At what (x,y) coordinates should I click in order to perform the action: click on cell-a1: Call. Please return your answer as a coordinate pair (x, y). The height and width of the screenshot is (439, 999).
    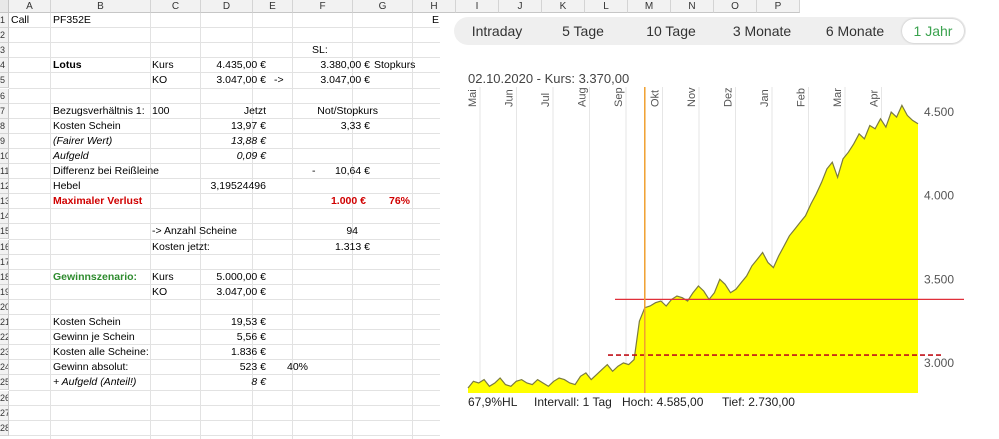
    Looking at the image, I should click on (31, 20).